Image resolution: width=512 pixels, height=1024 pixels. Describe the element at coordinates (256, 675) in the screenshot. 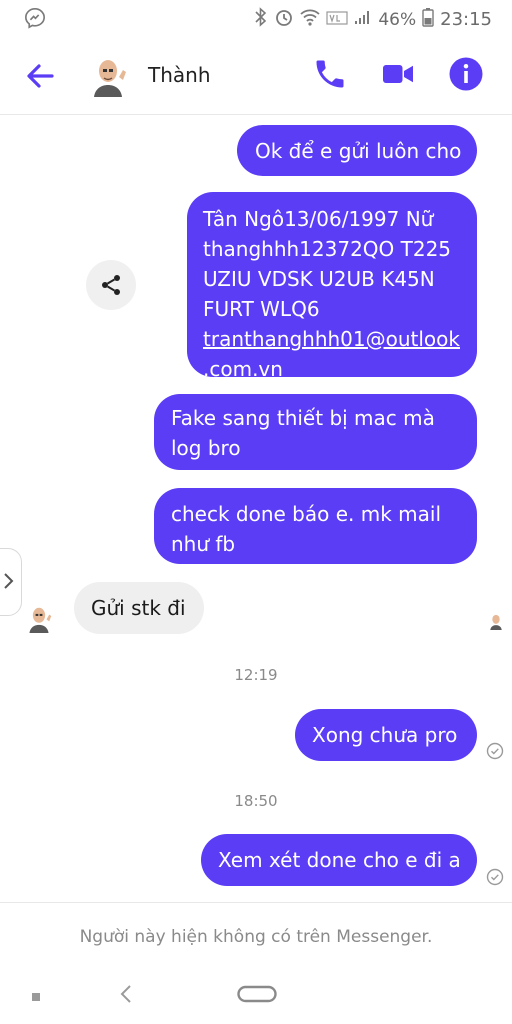

I see `timestamp: 12:19` at that location.